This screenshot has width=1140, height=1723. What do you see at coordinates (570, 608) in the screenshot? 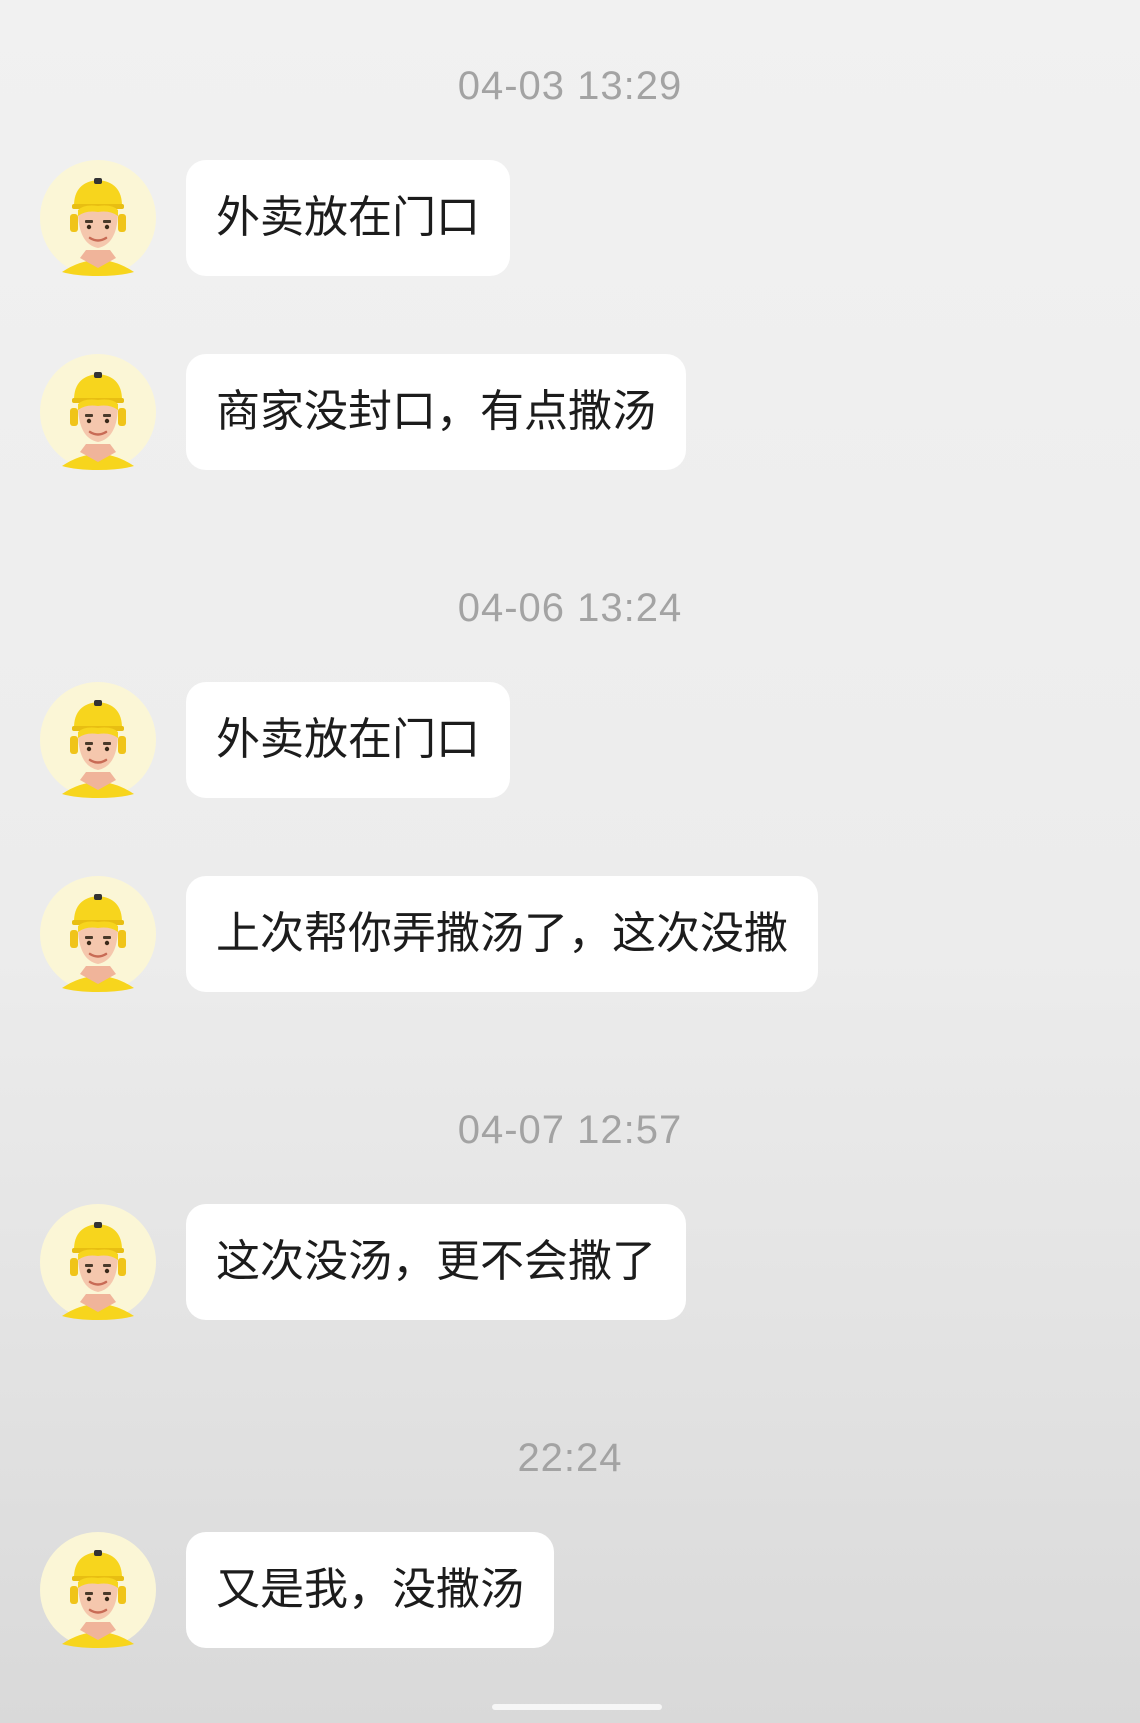
I see `timestamp: 04-06 13:24` at bounding box center [570, 608].